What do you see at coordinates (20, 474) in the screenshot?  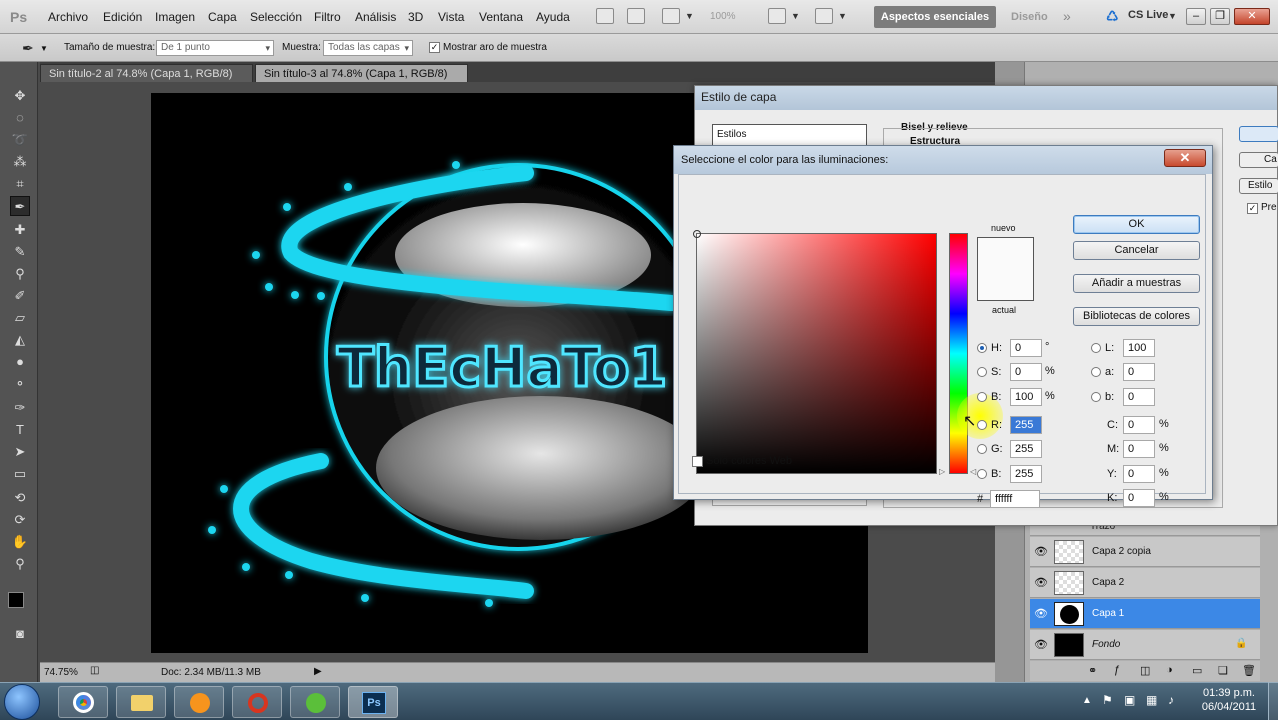 I see `shape-tool-icon: ▭` at bounding box center [20, 474].